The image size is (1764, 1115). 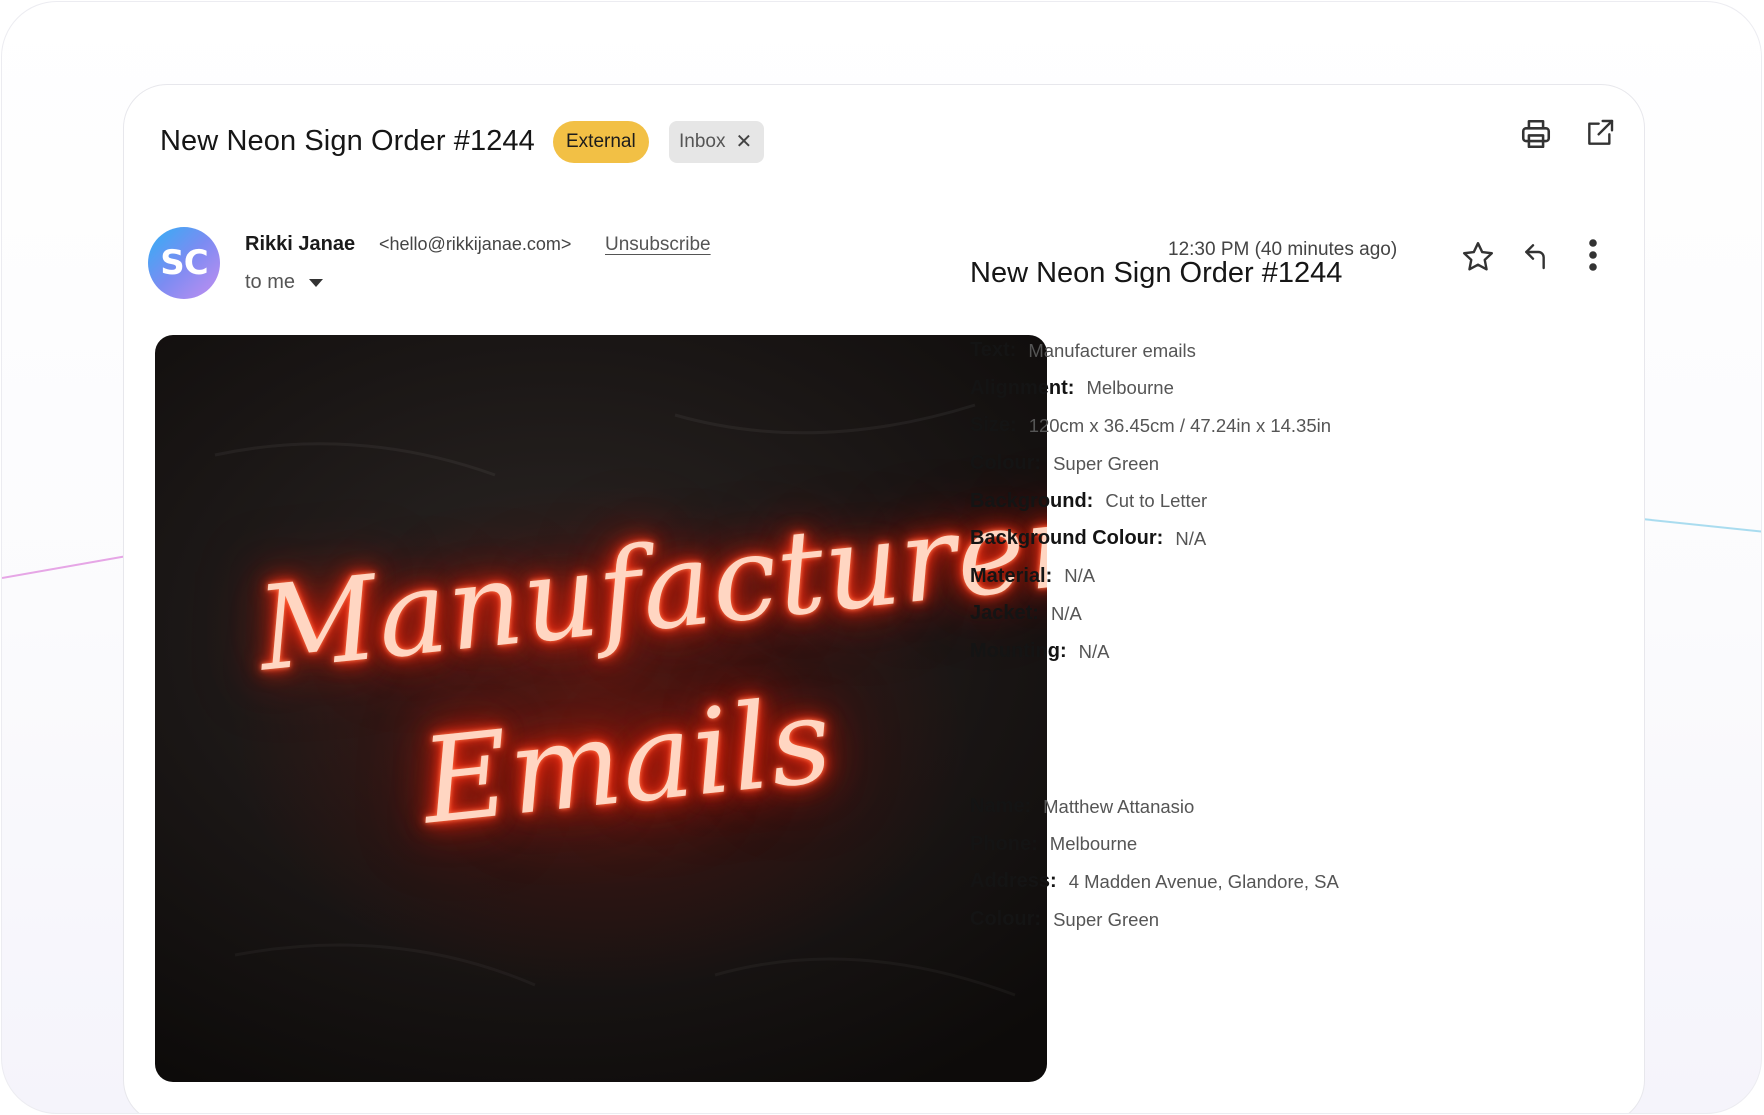 What do you see at coordinates (1156, 273) in the screenshot?
I see `order-title: New Neon Sign Order #1244` at bounding box center [1156, 273].